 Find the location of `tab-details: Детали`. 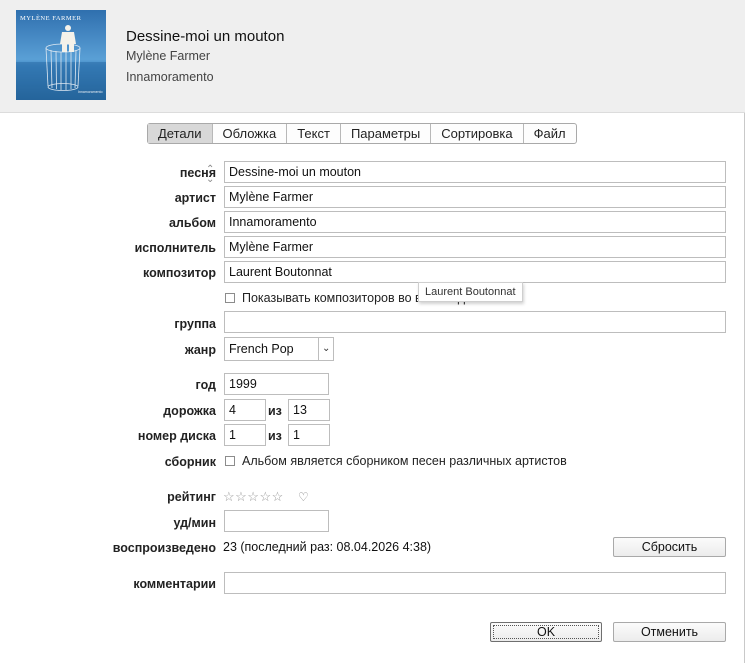

tab-details: Детали is located at coordinates (180, 133).